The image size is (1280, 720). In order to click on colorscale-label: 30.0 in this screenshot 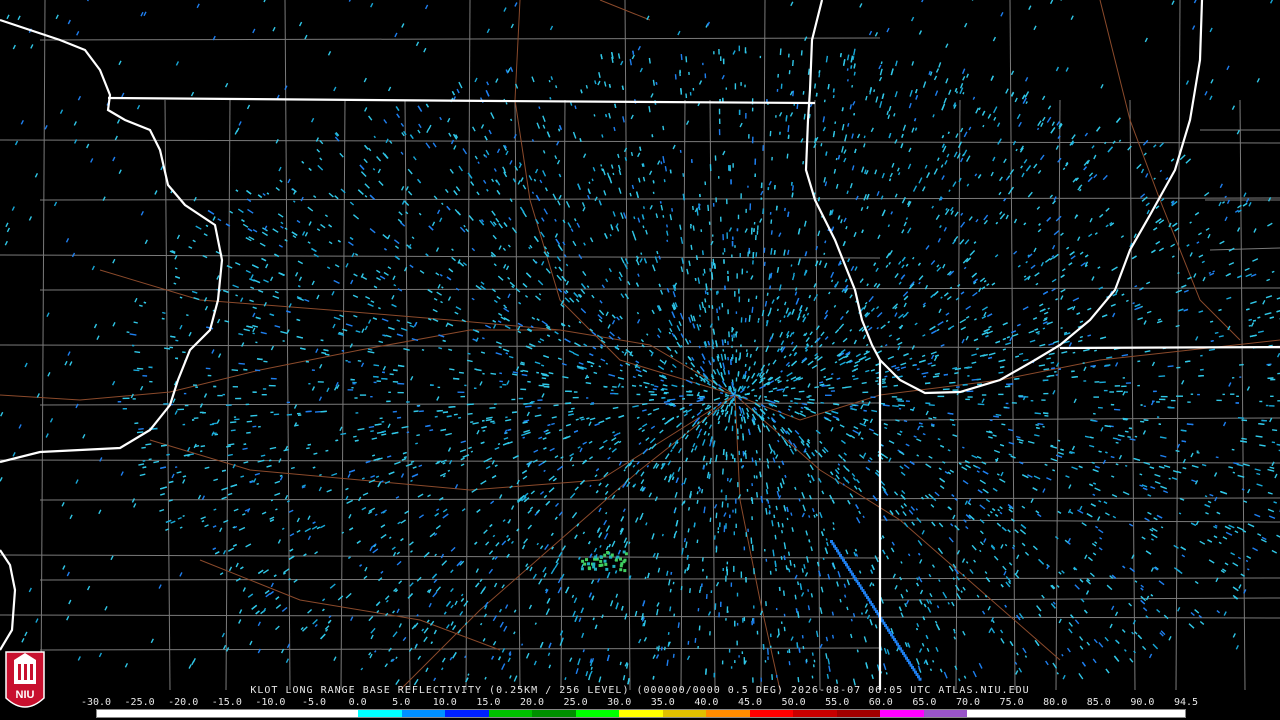, I will do `click(619, 702)`.